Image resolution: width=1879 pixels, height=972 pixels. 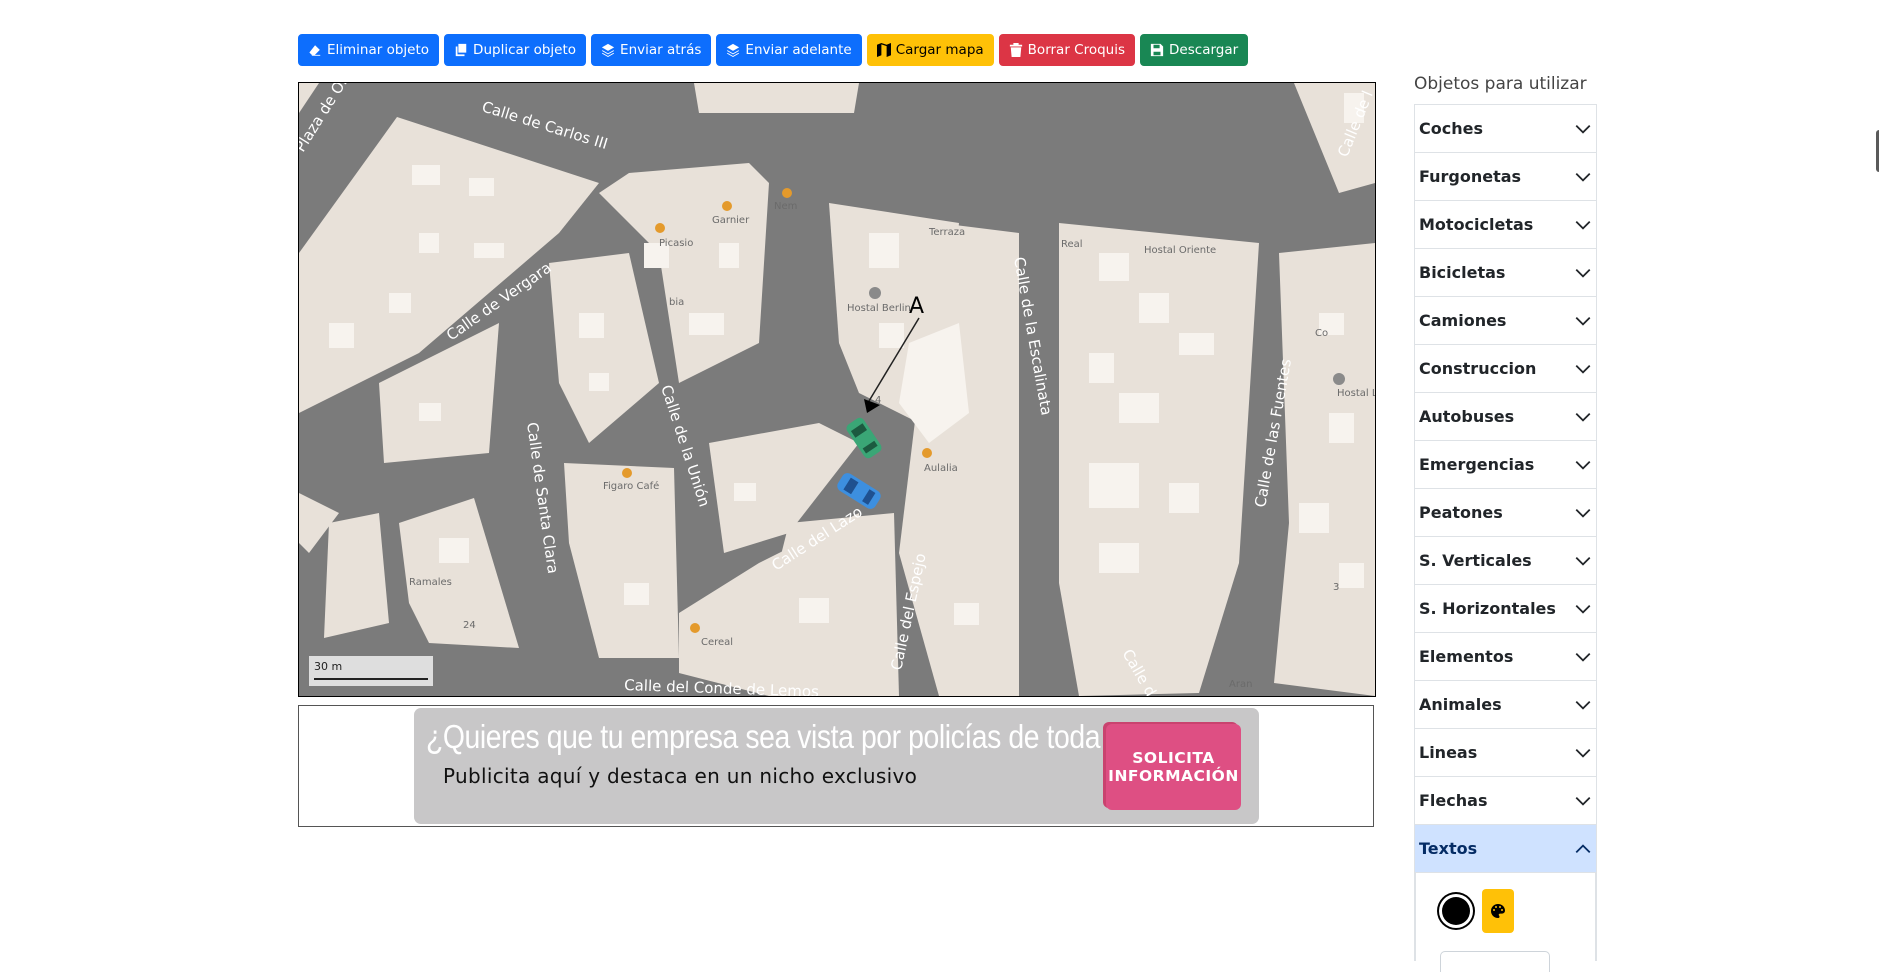 I want to click on map-icon, so click(x=883, y=50).